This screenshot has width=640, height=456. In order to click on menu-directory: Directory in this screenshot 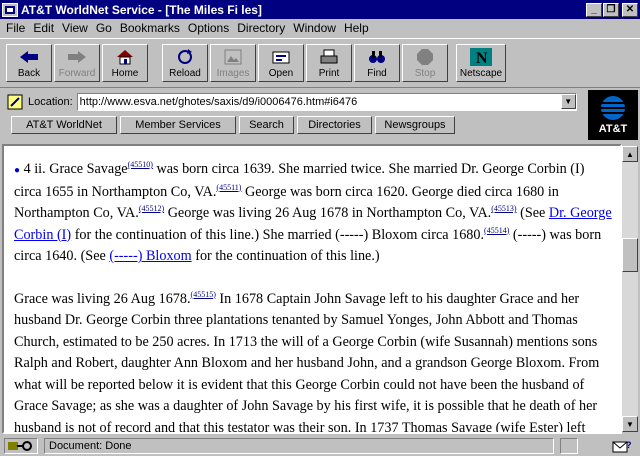, I will do `click(261, 28)`.